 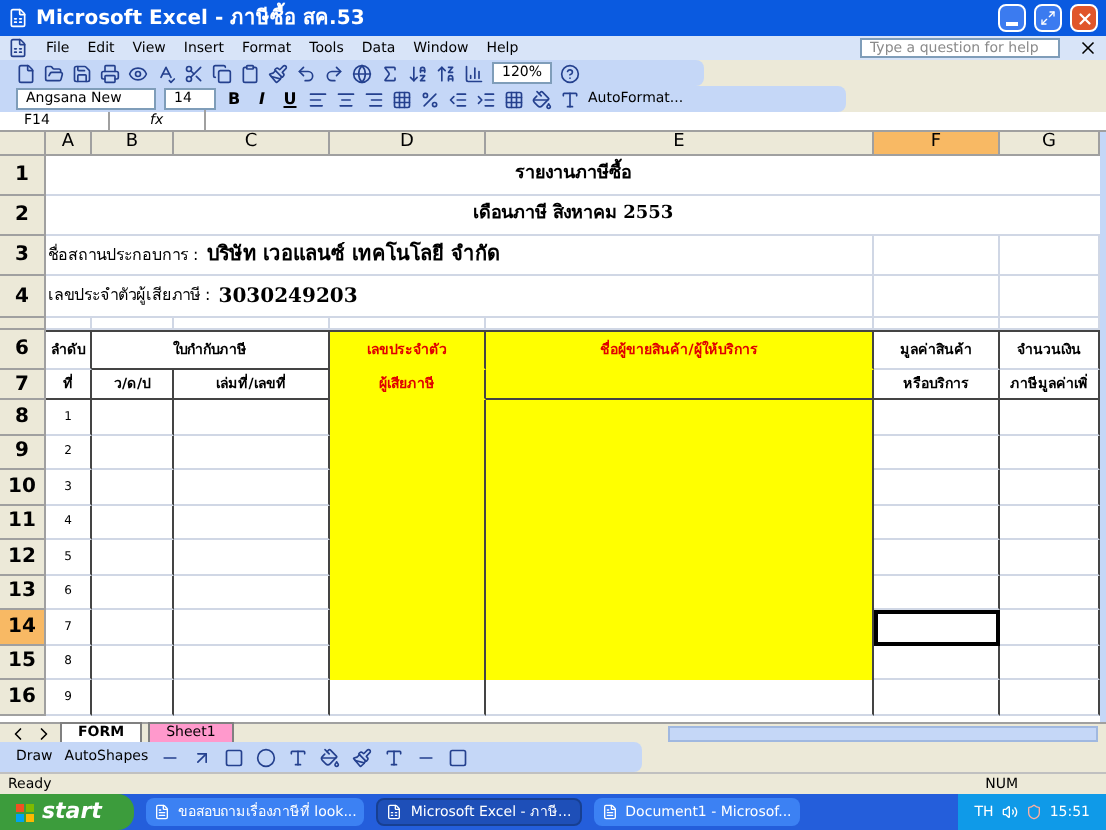 I want to click on column-header: A, so click(x=69, y=144).